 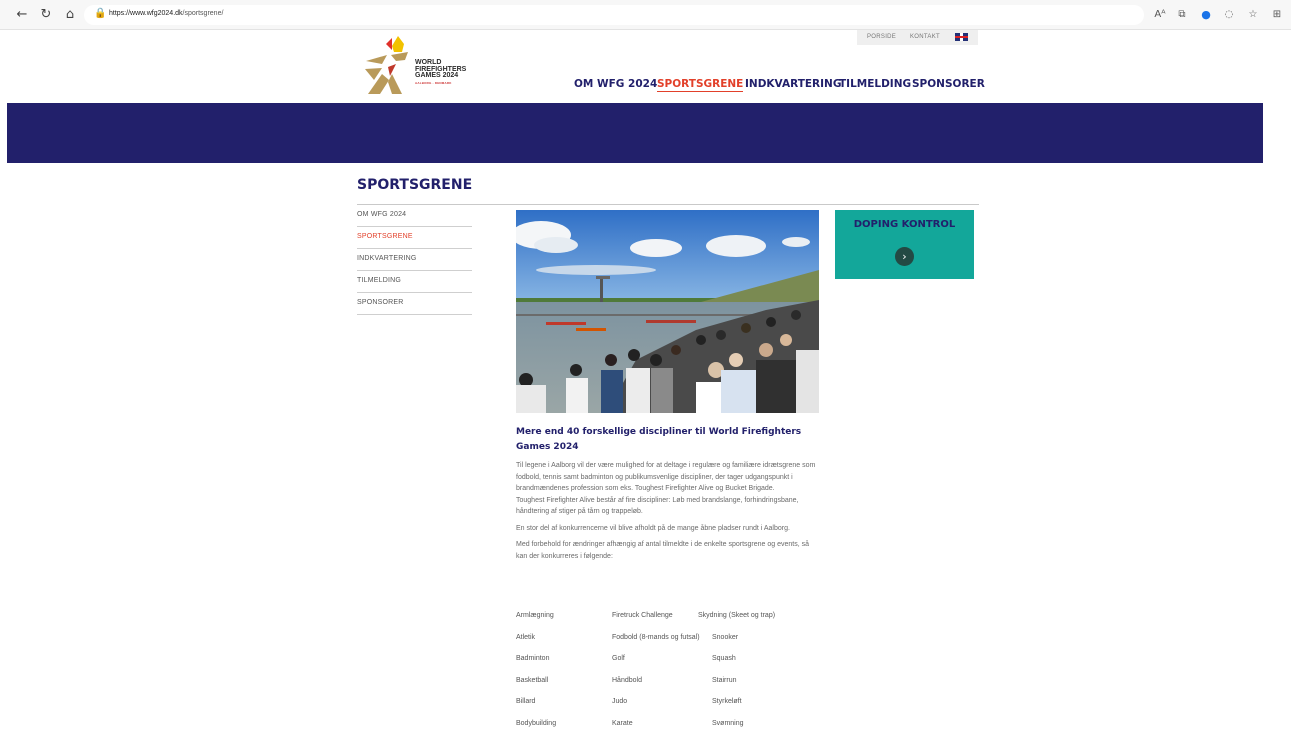 What do you see at coordinates (536, 723) in the screenshot?
I see `sport-item: Bodybuilding` at bounding box center [536, 723].